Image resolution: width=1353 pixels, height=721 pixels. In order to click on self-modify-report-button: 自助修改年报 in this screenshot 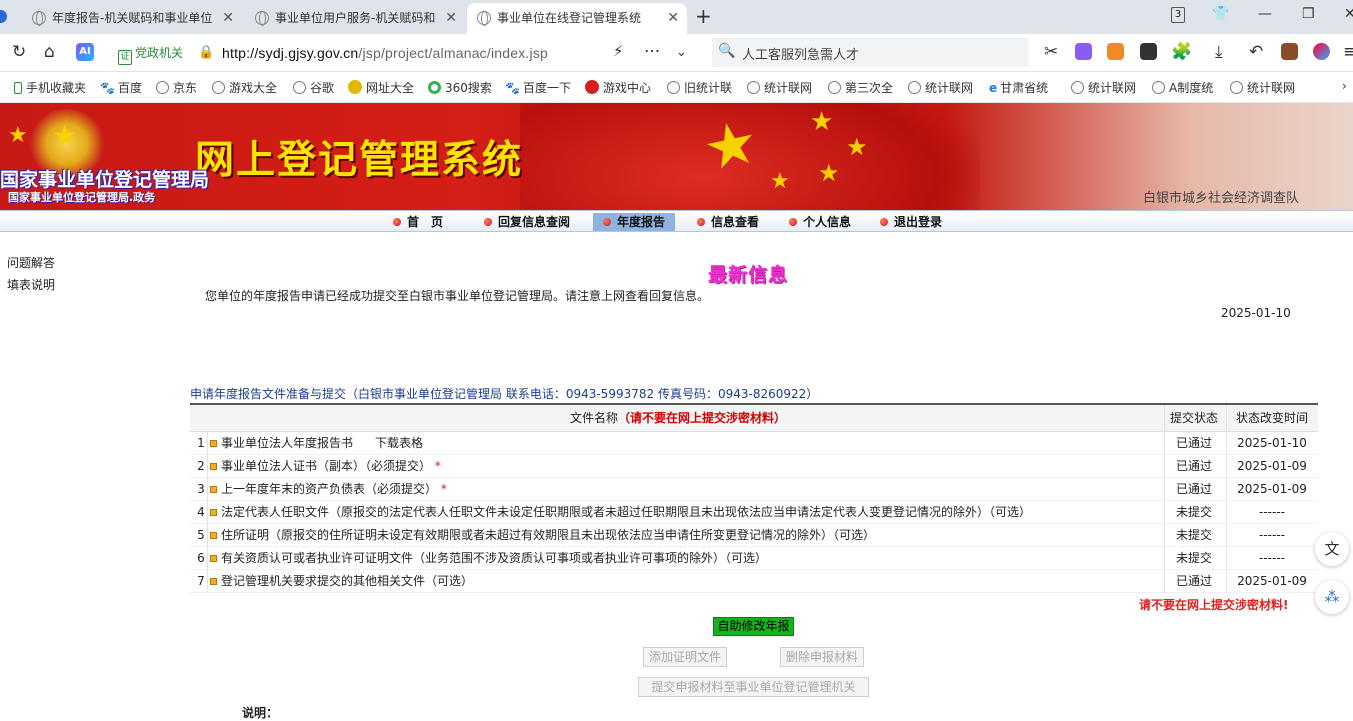, I will do `click(753, 626)`.